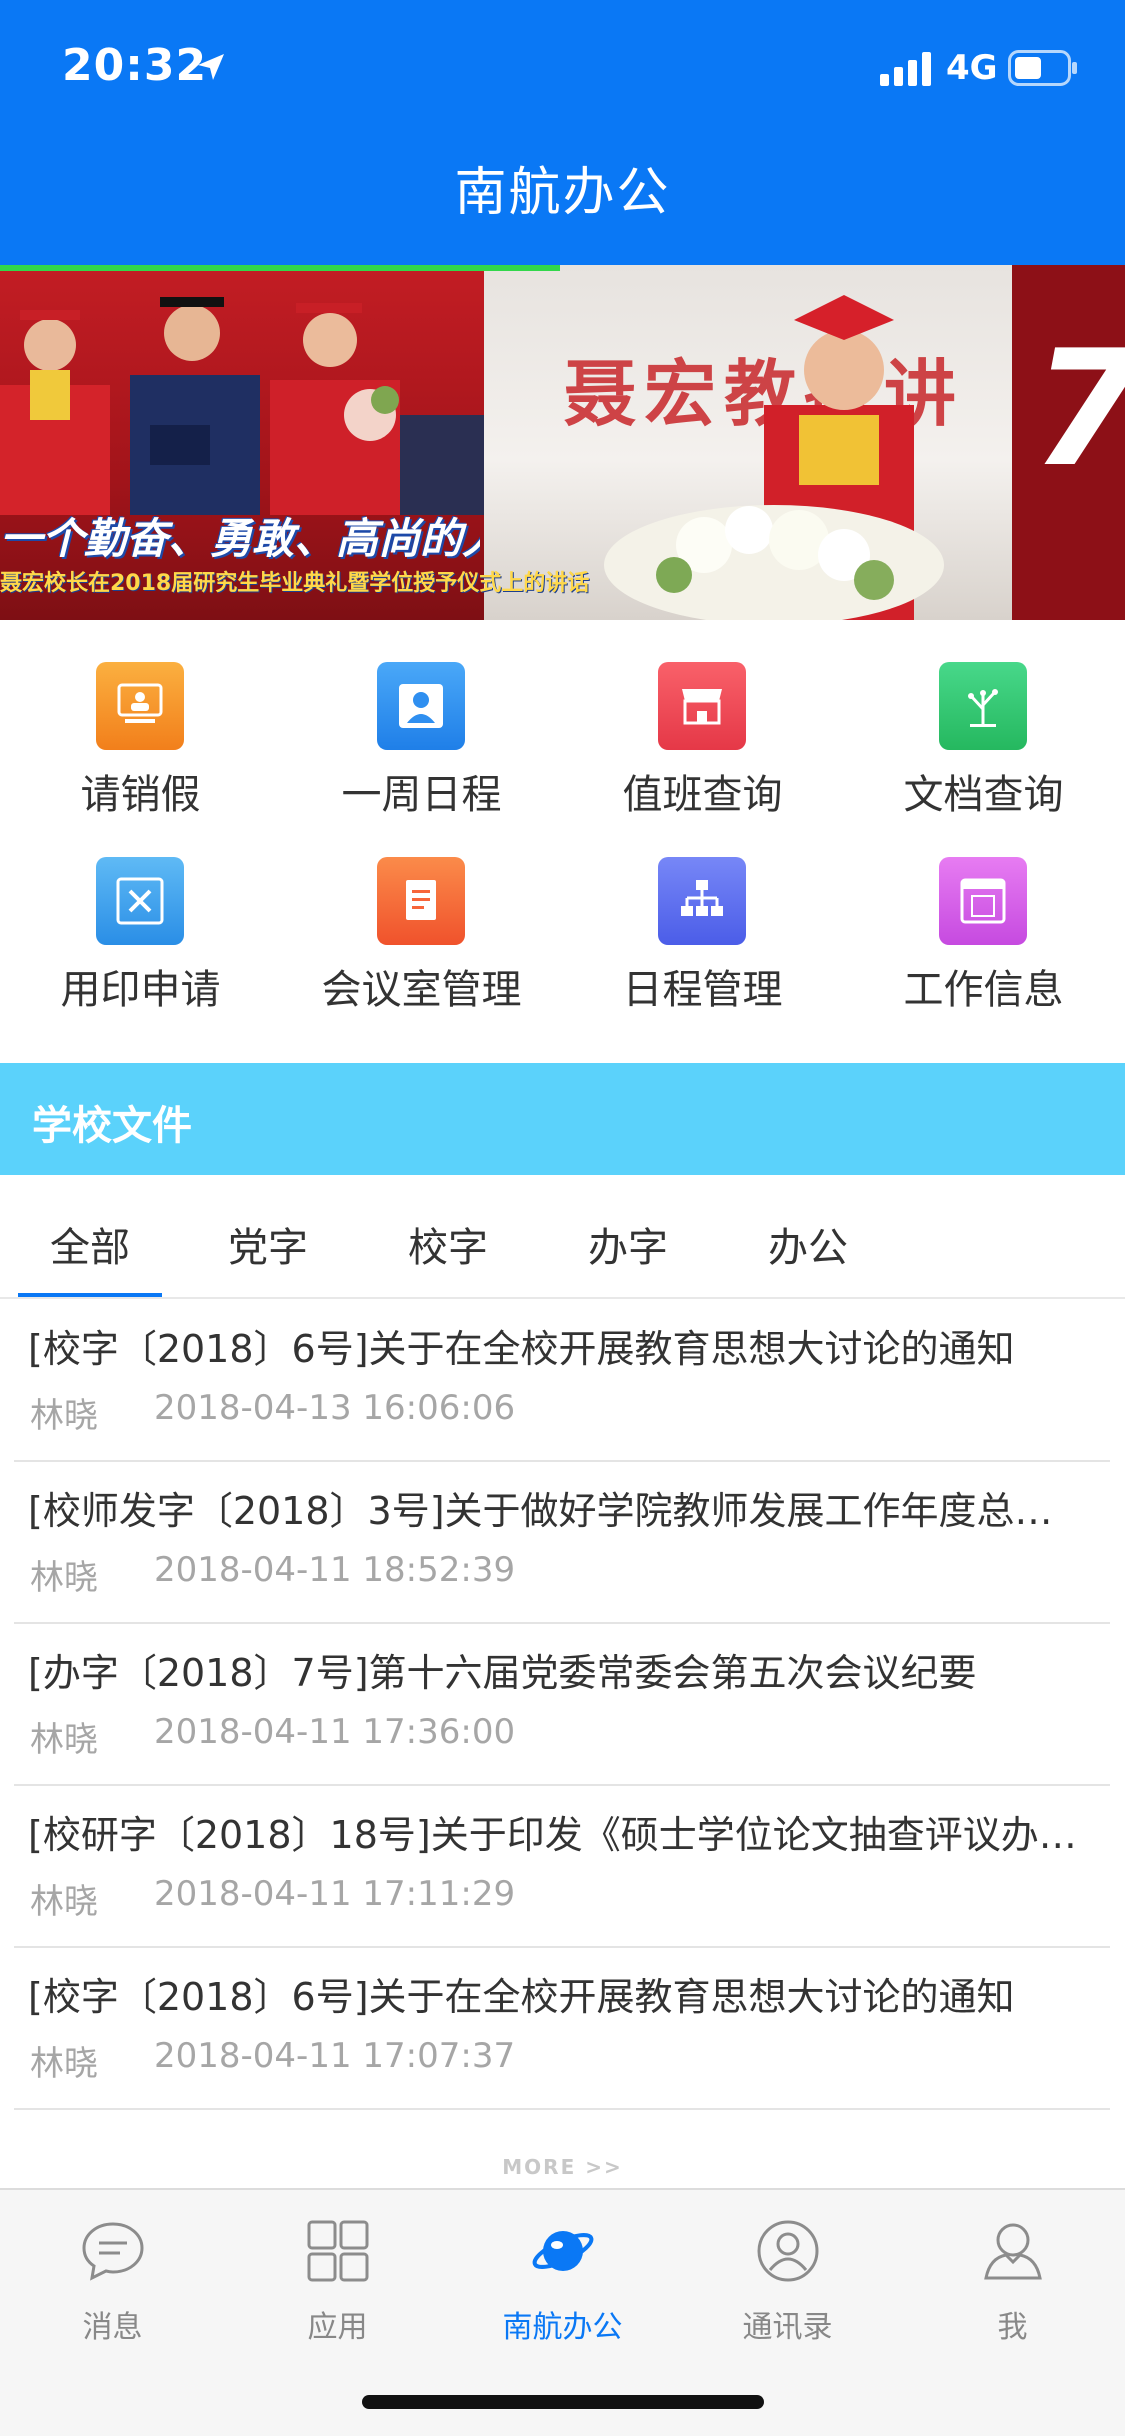  Describe the element at coordinates (562, 2283) in the screenshot. I see `nav-nuaa-office: 南航办公` at that location.